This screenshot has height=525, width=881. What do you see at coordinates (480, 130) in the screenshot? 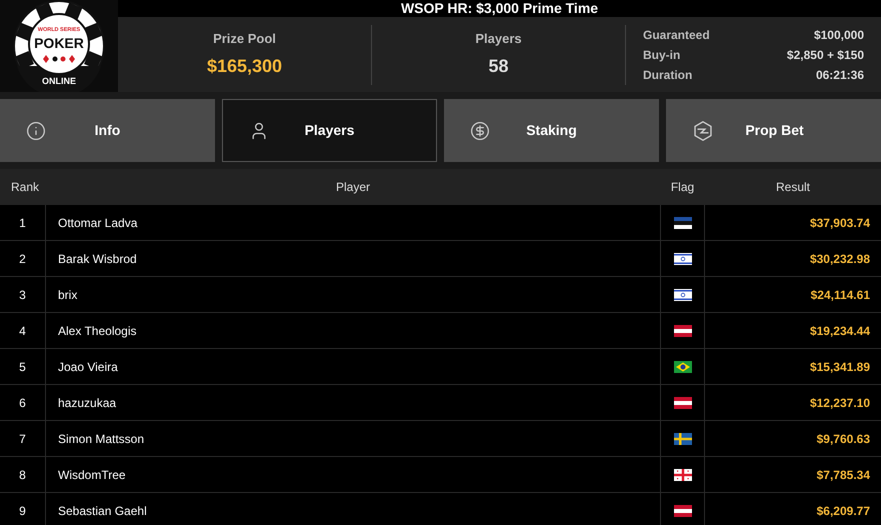
I see `dollar-coin-icon` at bounding box center [480, 130].